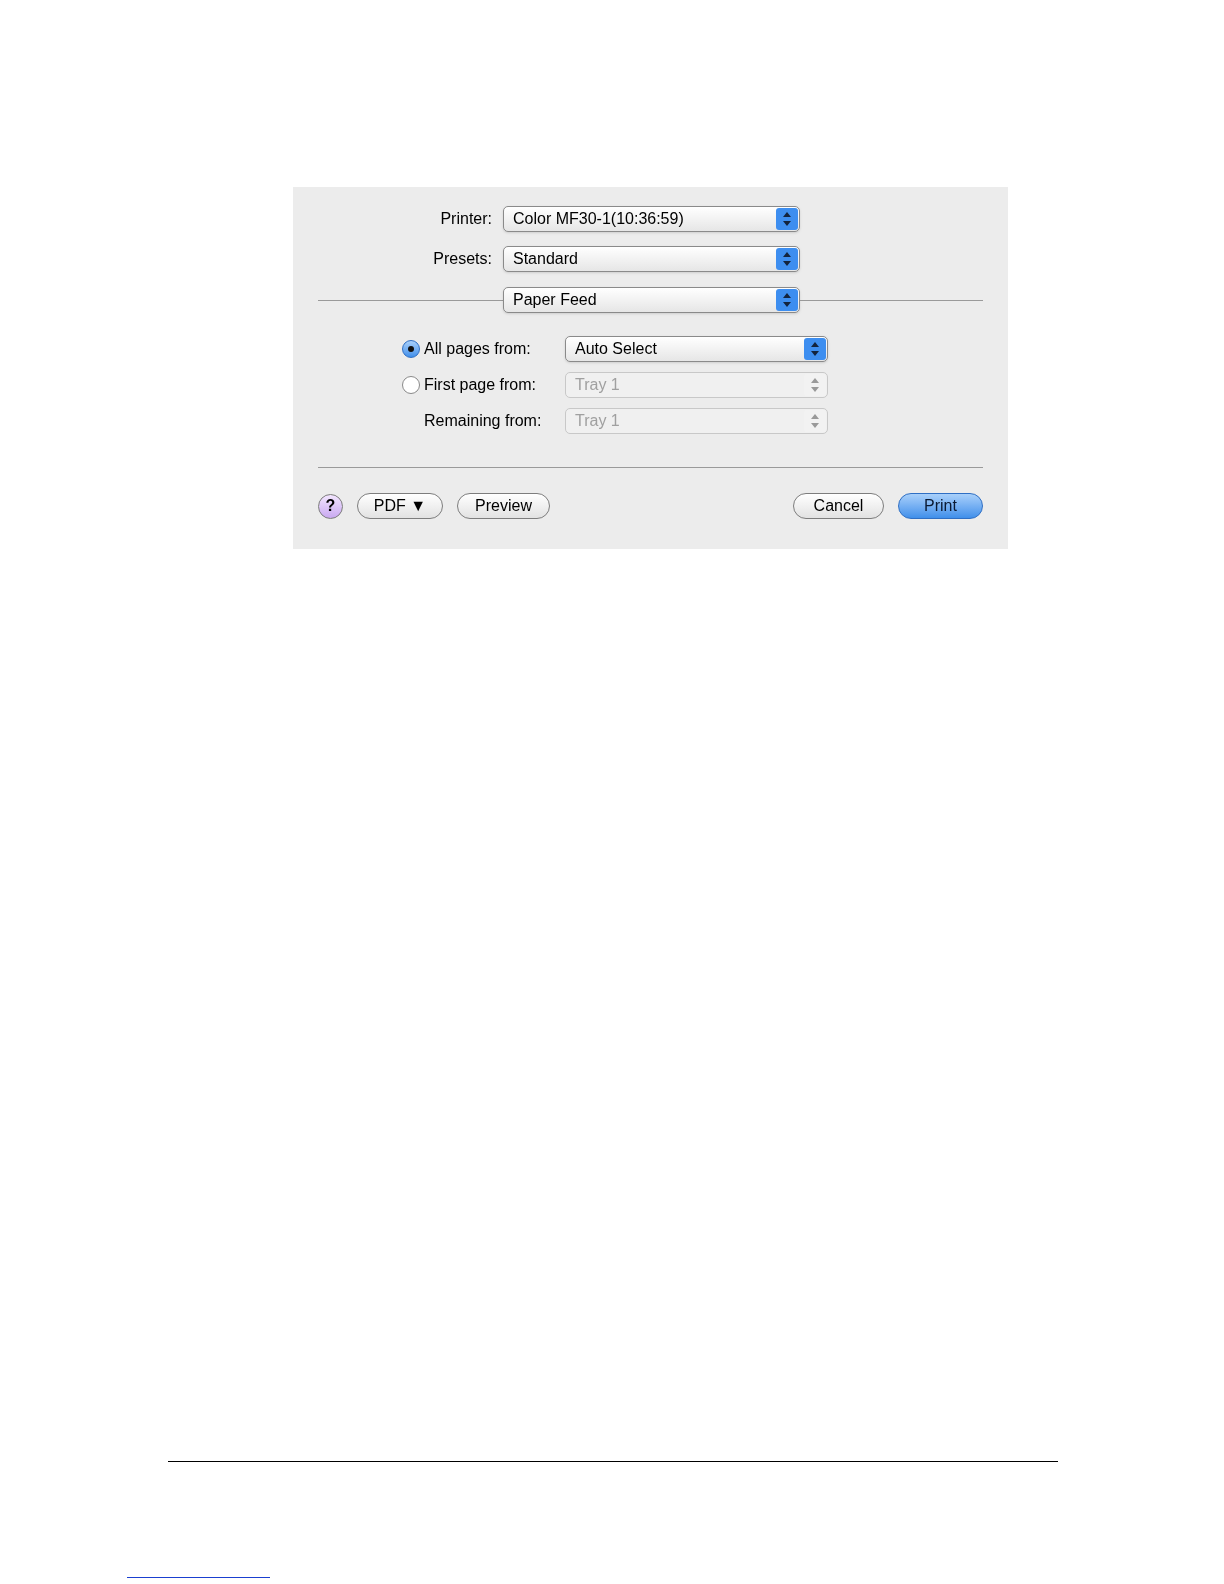 The width and height of the screenshot is (1224, 1584). What do you see at coordinates (696, 349) in the screenshot?
I see `popup-menu: Auto Select` at bounding box center [696, 349].